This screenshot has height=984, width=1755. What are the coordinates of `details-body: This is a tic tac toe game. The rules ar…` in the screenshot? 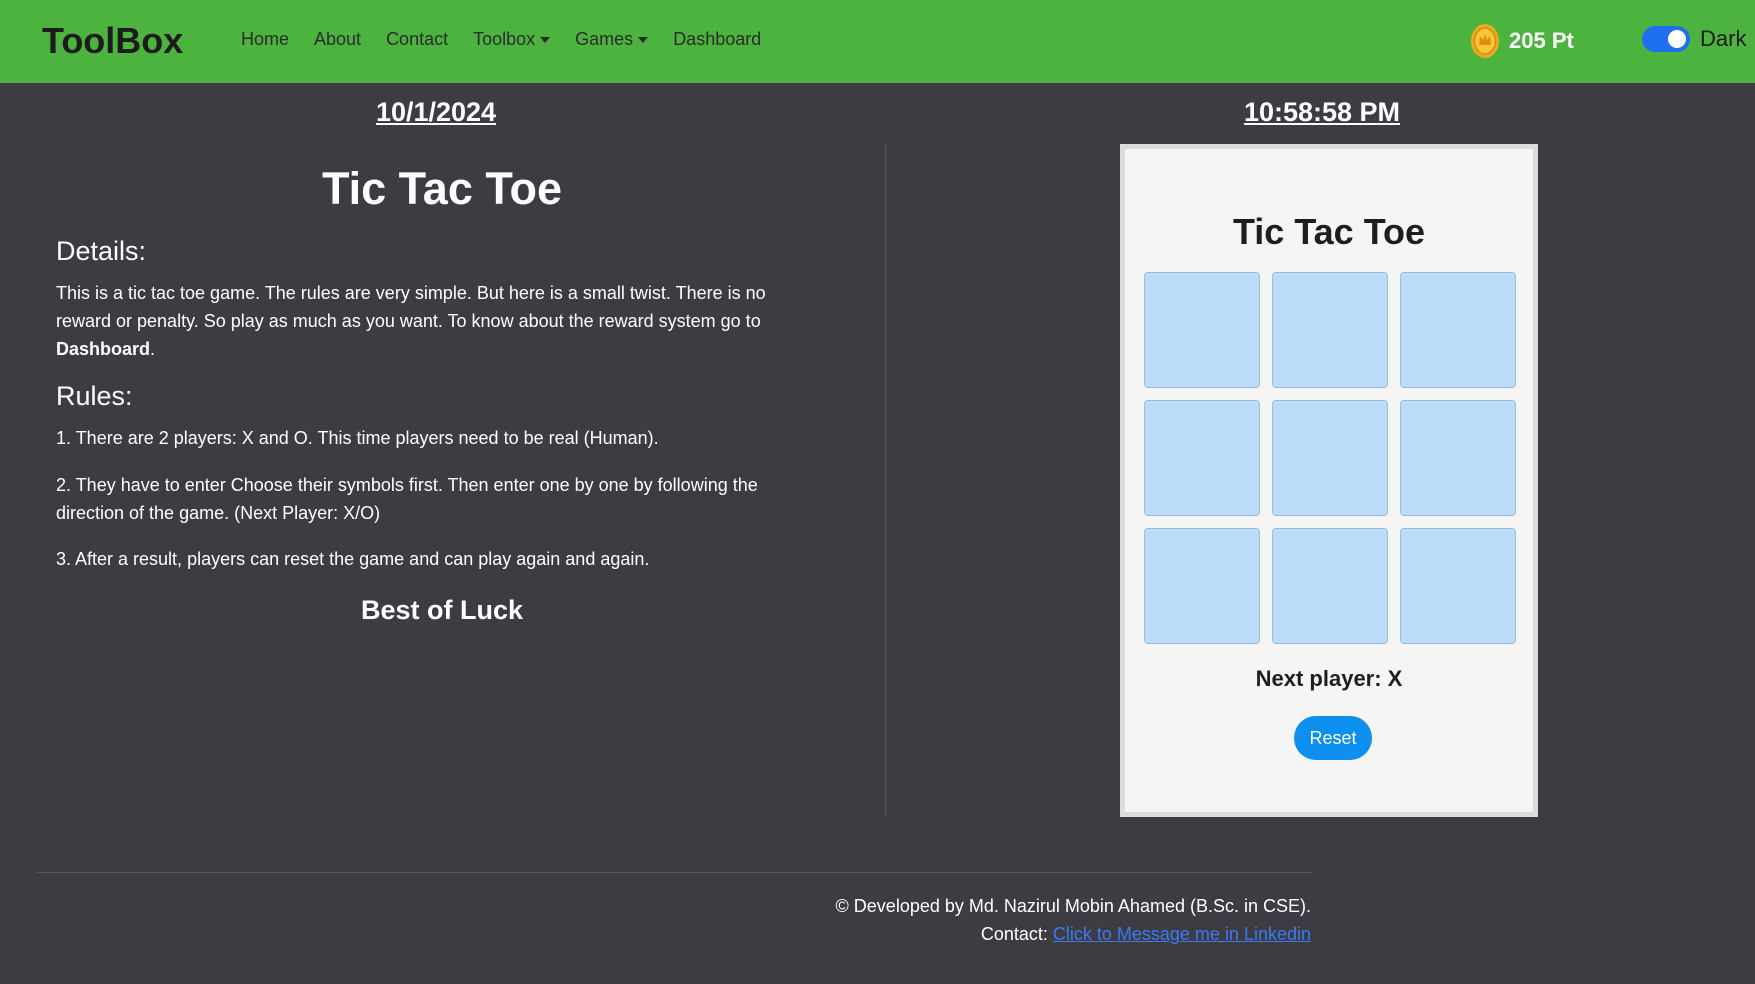 It's located at (411, 307).